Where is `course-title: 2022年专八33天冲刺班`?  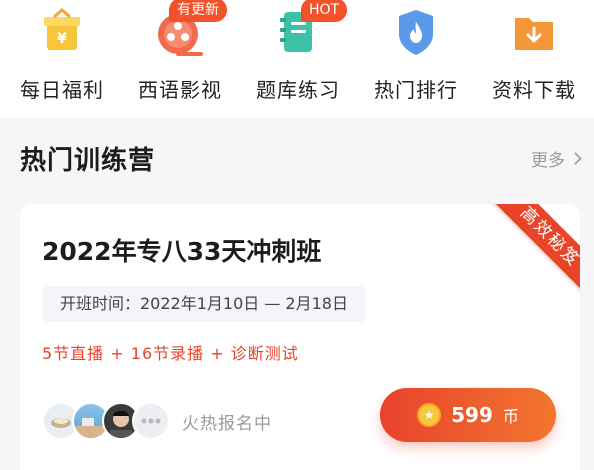
course-title: 2022年专八33天冲刺班 is located at coordinates (182, 251).